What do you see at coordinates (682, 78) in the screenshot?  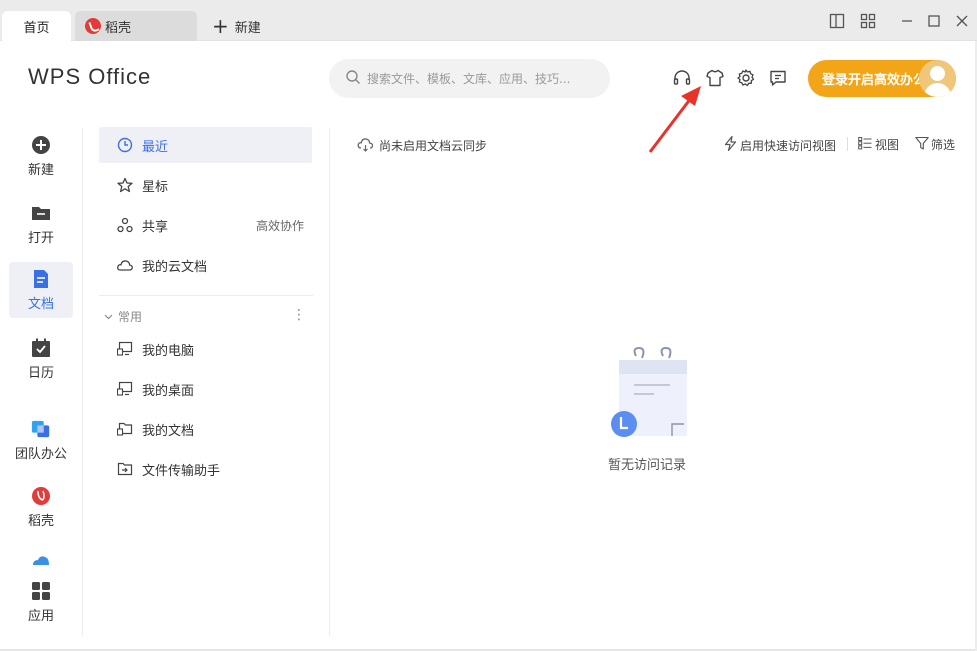 I see `headset-icon` at bounding box center [682, 78].